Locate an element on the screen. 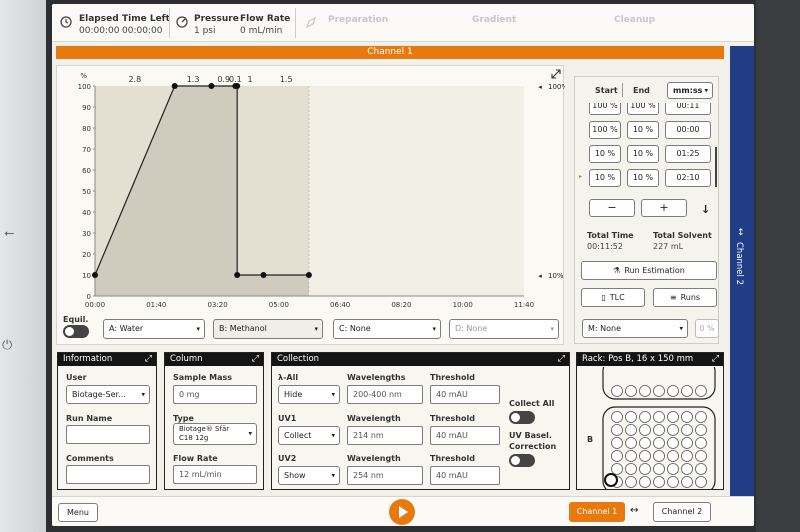 Image resolution: width=800 pixels, height=532 pixels. lambda-threshold-input: 40 mAU is located at coordinates (465, 394).